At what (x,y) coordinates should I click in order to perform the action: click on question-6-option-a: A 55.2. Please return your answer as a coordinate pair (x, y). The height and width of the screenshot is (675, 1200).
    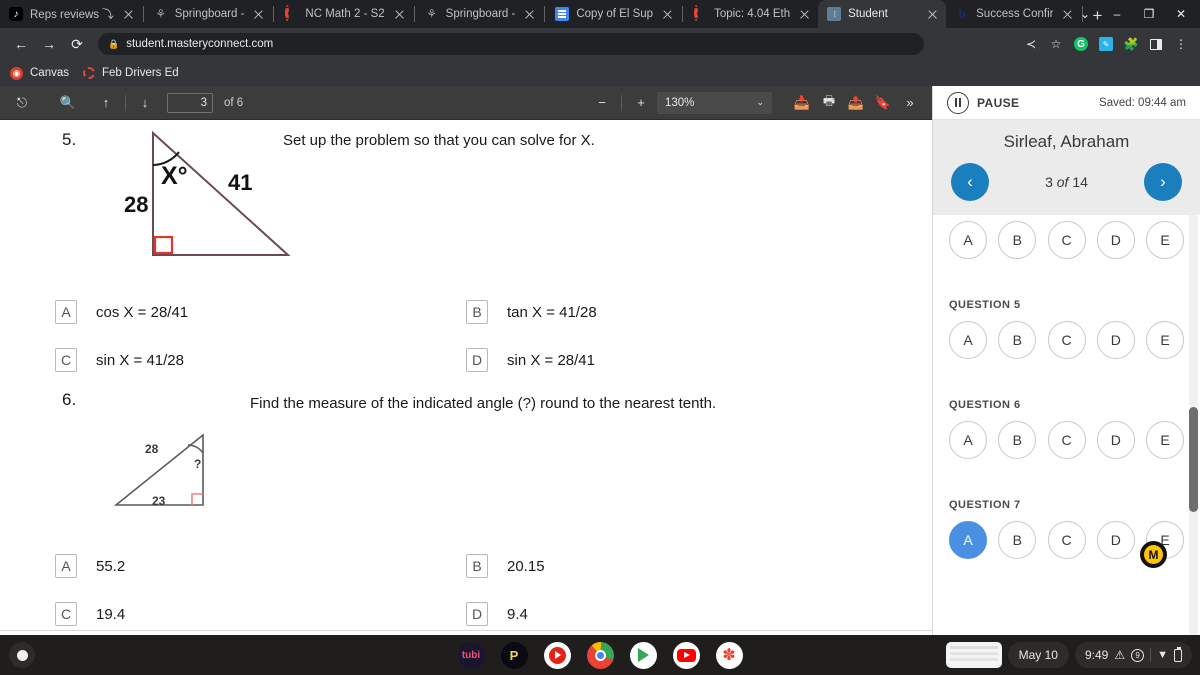
    Looking at the image, I should click on (90, 566).